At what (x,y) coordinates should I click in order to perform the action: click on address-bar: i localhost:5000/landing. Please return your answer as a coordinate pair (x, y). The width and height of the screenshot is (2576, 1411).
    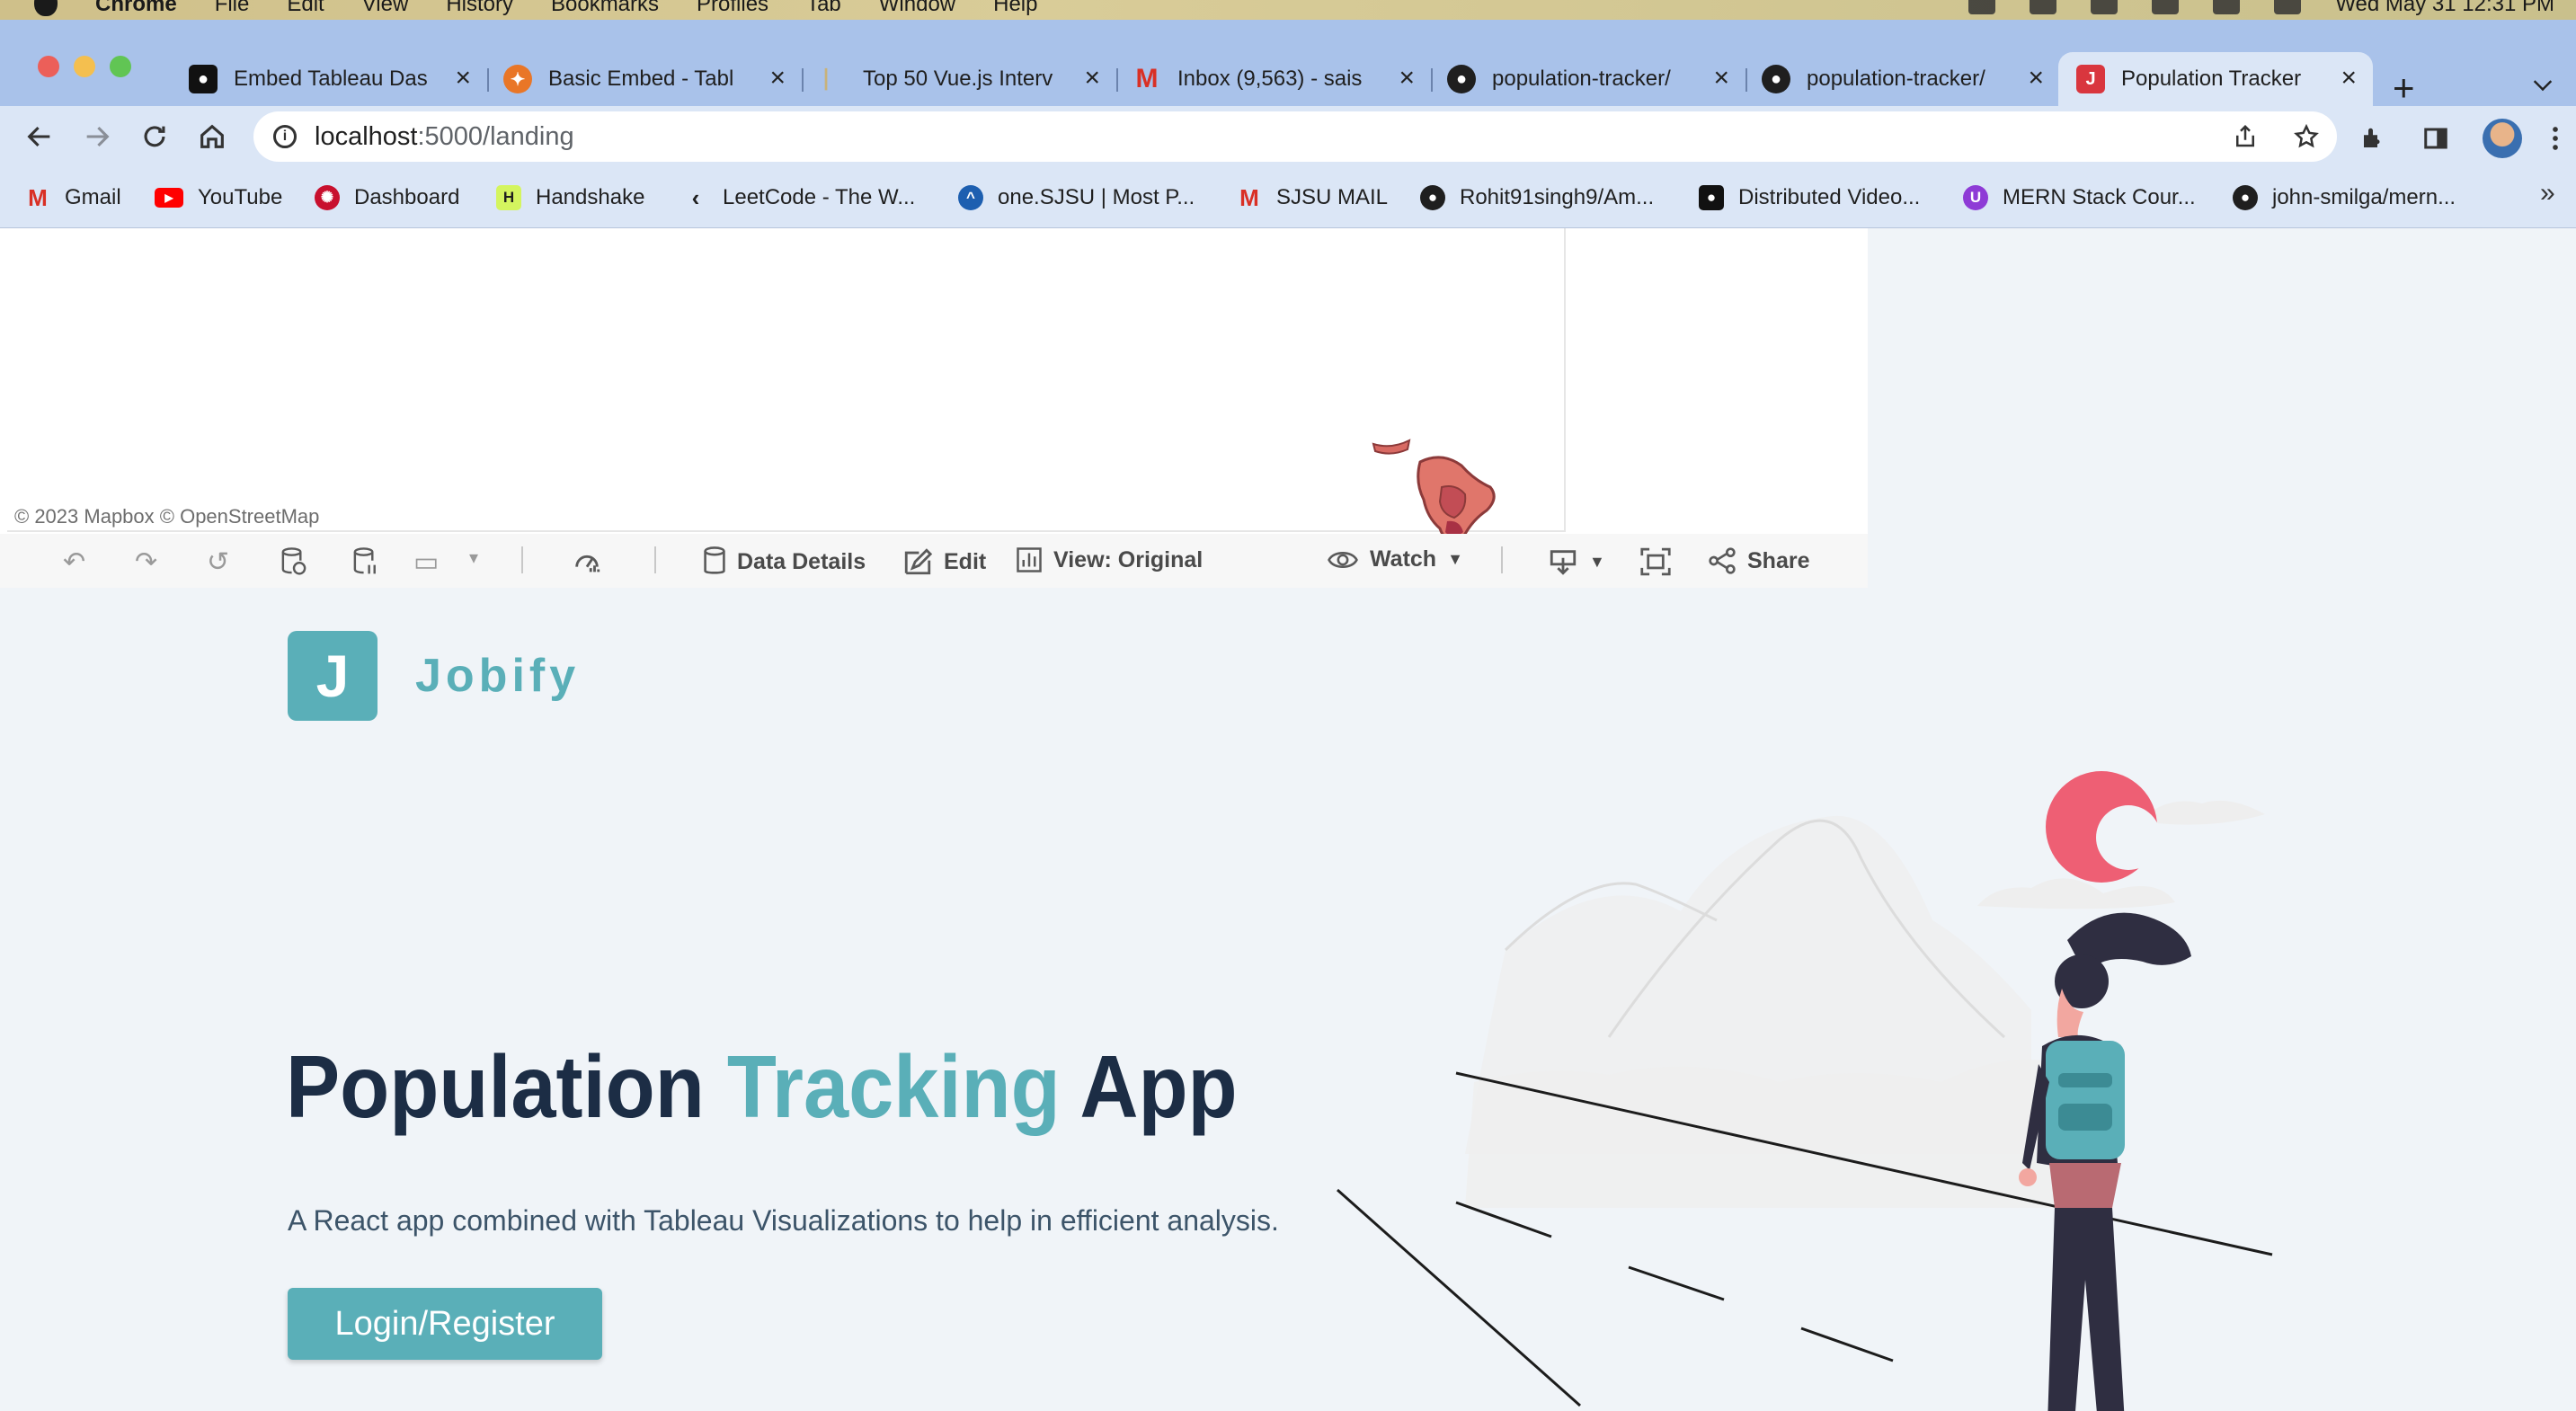
    Looking at the image, I should click on (1295, 136).